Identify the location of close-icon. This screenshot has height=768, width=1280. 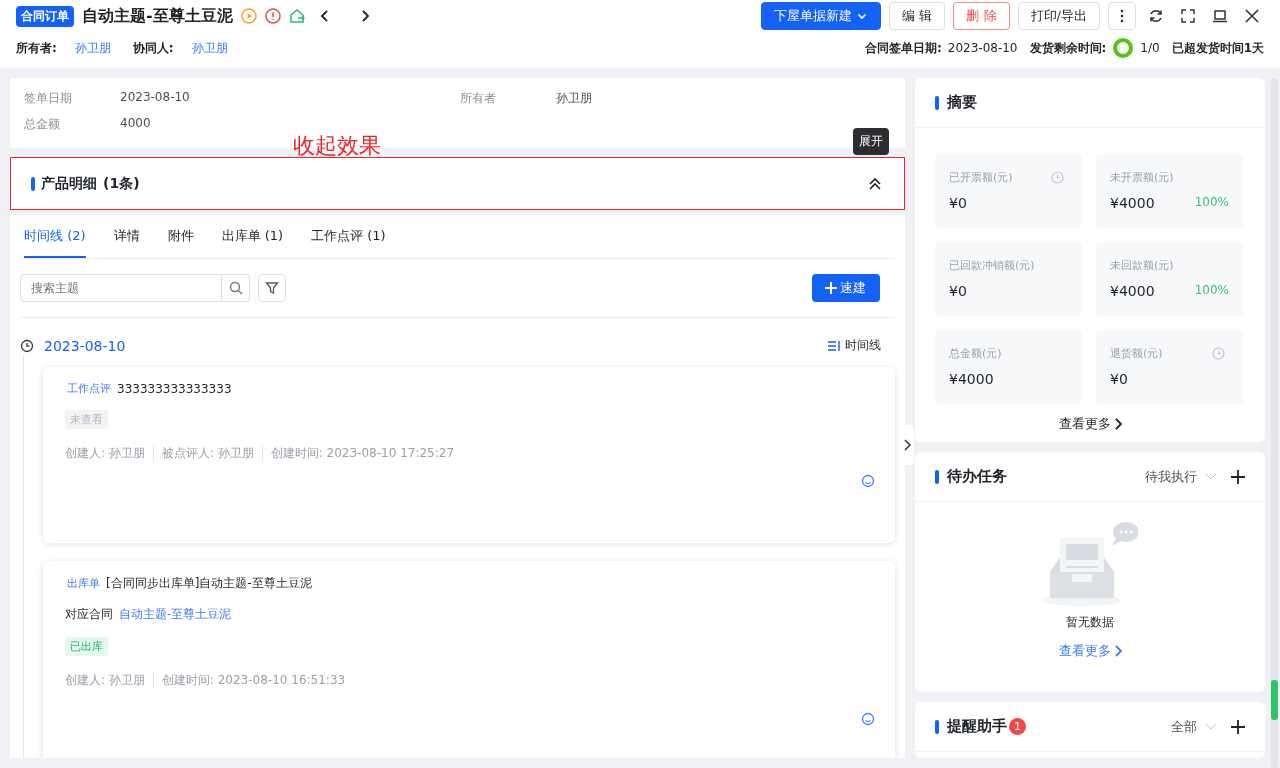
(1252, 16).